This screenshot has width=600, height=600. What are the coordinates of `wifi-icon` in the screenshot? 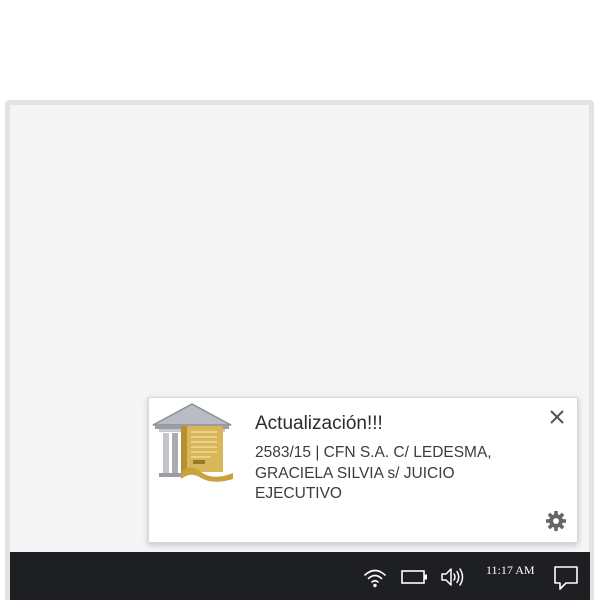 It's located at (375, 578).